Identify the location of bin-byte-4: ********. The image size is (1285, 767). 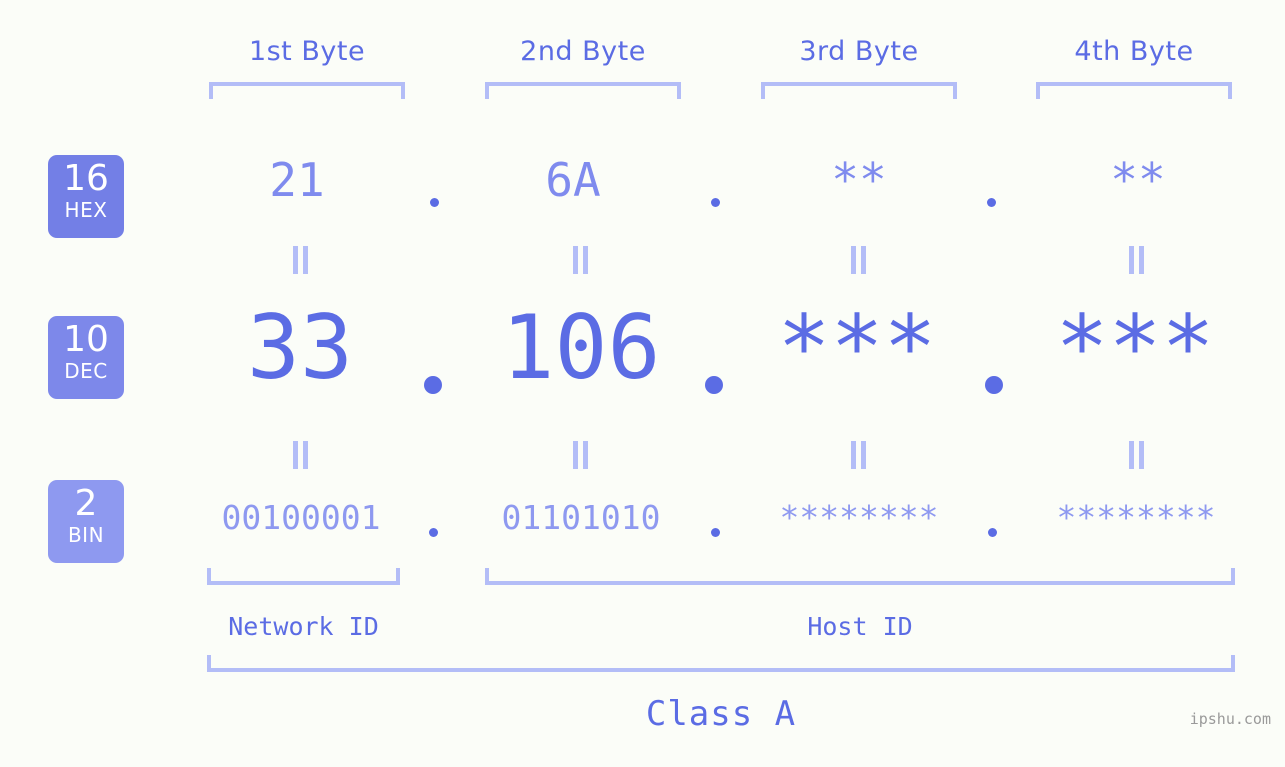
(1136, 517).